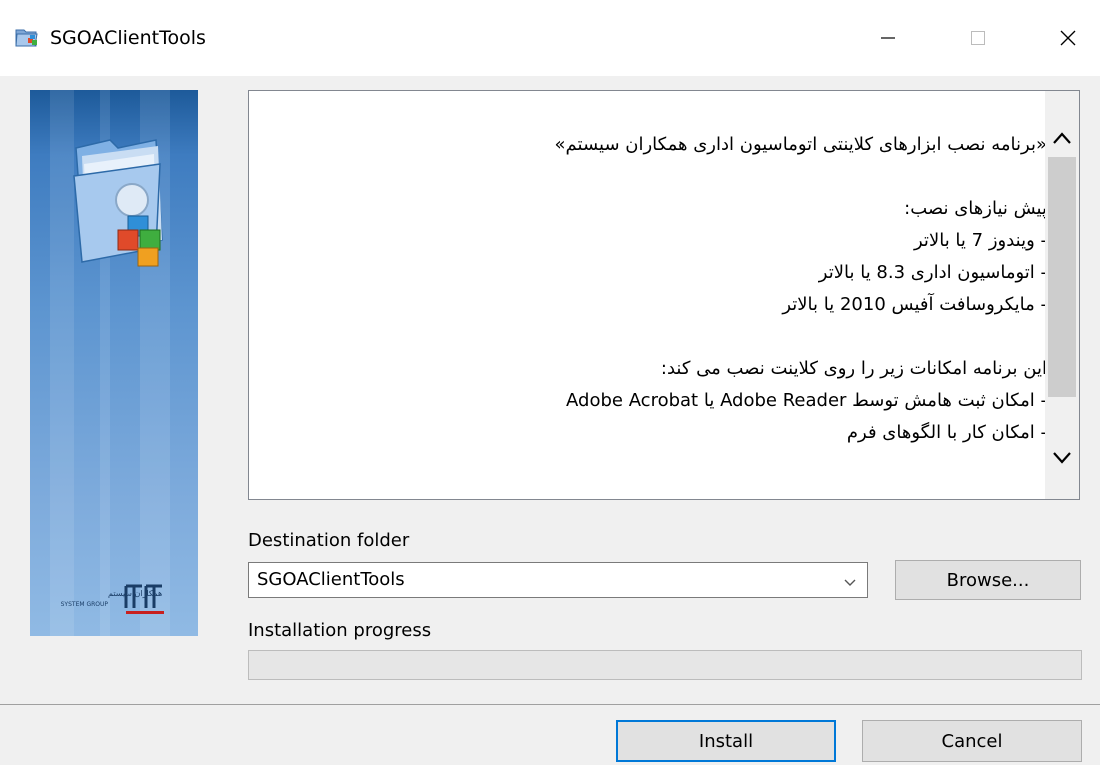 This screenshot has height=765, width=1100. I want to click on logo-text-en: SYSTEM GROUP, so click(85, 604).